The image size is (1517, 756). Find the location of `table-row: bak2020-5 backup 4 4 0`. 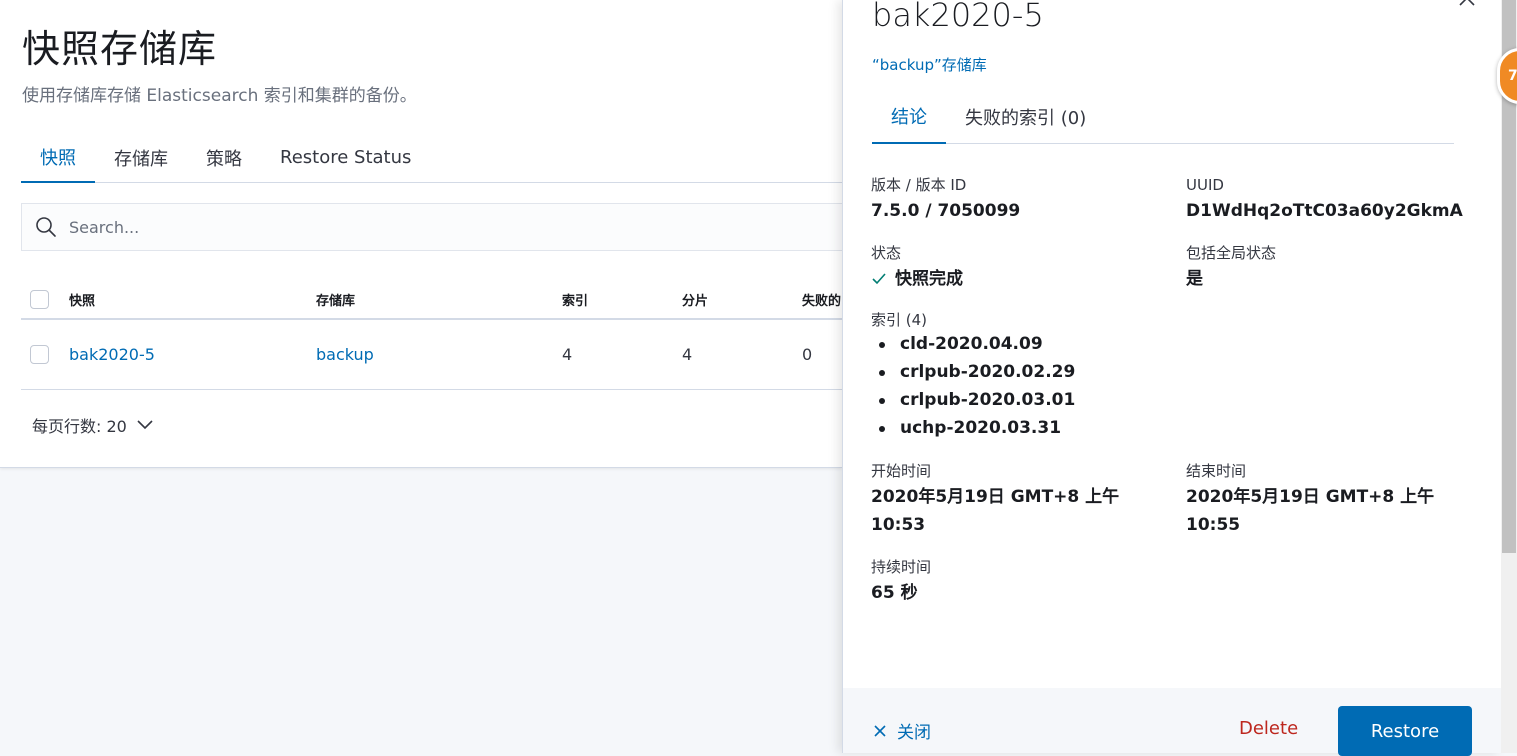

table-row: bak2020-5 backup 4 4 0 is located at coordinates (431, 355).